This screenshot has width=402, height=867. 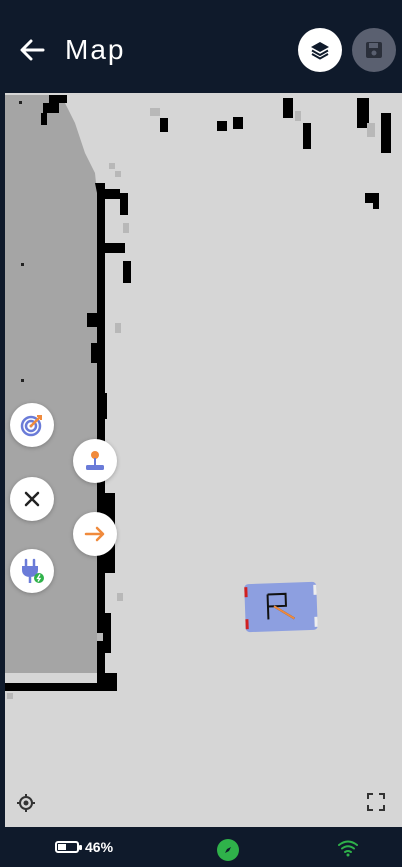 I want to click on status-bar: 46%, so click(x=201, y=847).